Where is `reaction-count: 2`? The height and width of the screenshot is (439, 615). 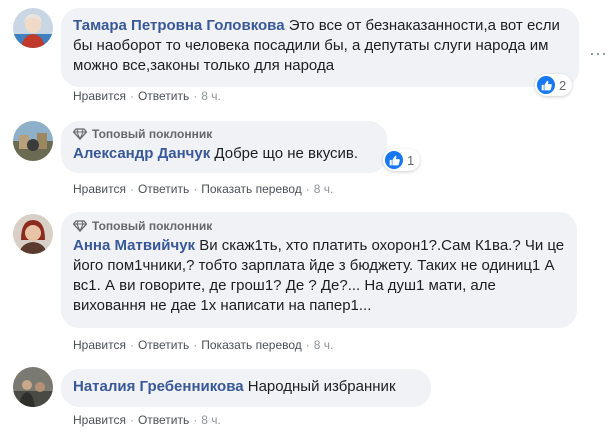 reaction-count: 2 is located at coordinates (554, 85).